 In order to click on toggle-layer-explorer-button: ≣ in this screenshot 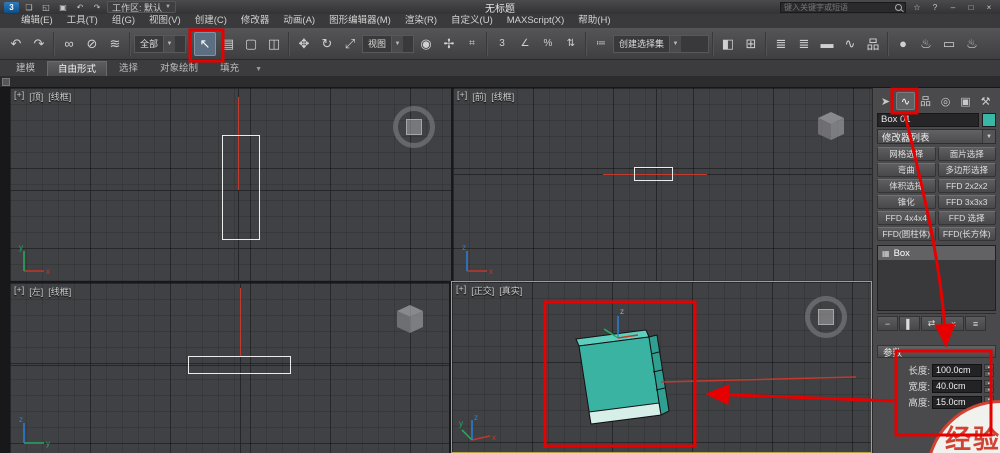, I will do `click(804, 44)`.